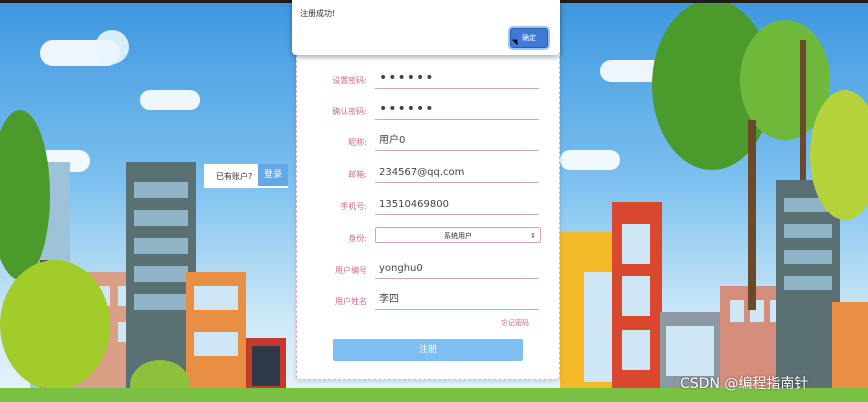  What do you see at coordinates (457, 205) in the screenshot?
I see `phone-input: 13510469800` at bounding box center [457, 205].